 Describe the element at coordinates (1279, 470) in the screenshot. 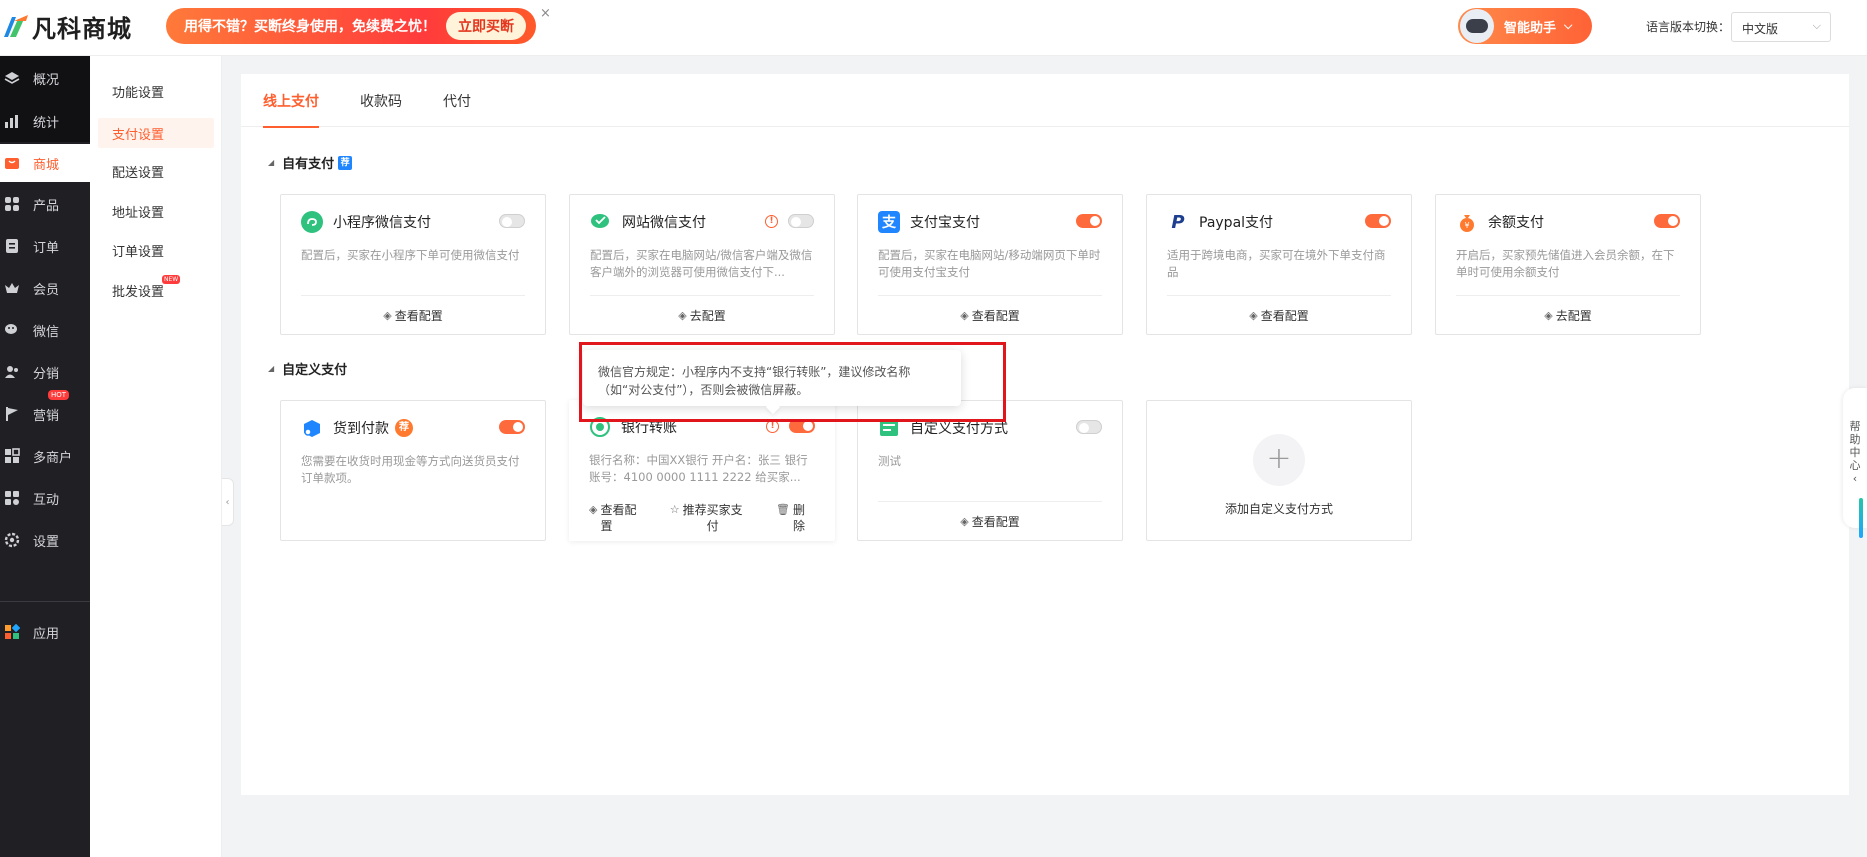

I see `add-custom-payment-card: + 添加自定义支付方式` at that location.